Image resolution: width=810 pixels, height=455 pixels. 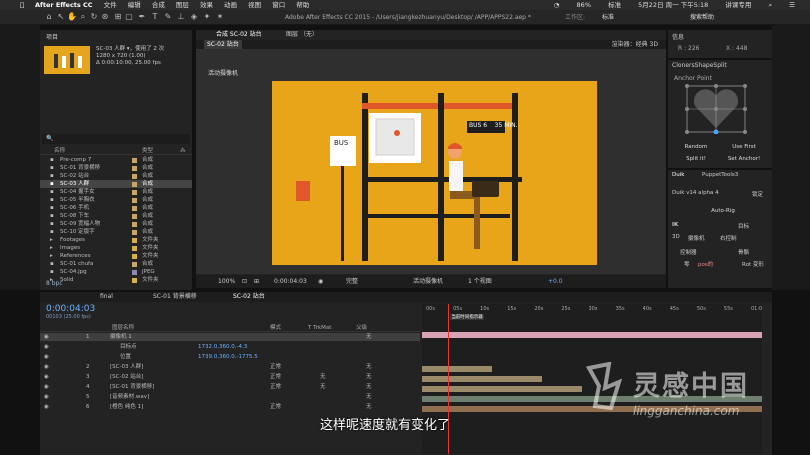 What do you see at coordinates (182, 5) in the screenshot?
I see `menu-layer: 图层` at bounding box center [182, 5].